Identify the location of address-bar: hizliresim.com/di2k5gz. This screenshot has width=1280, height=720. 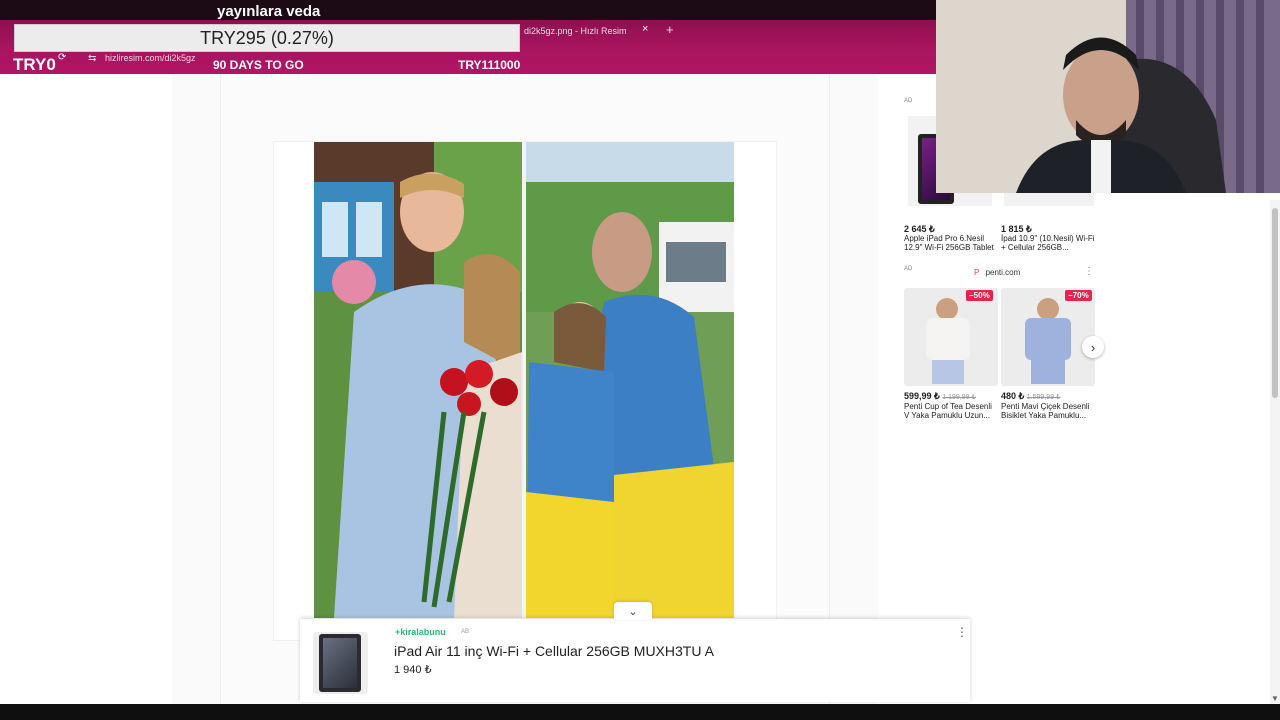
(150, 58).